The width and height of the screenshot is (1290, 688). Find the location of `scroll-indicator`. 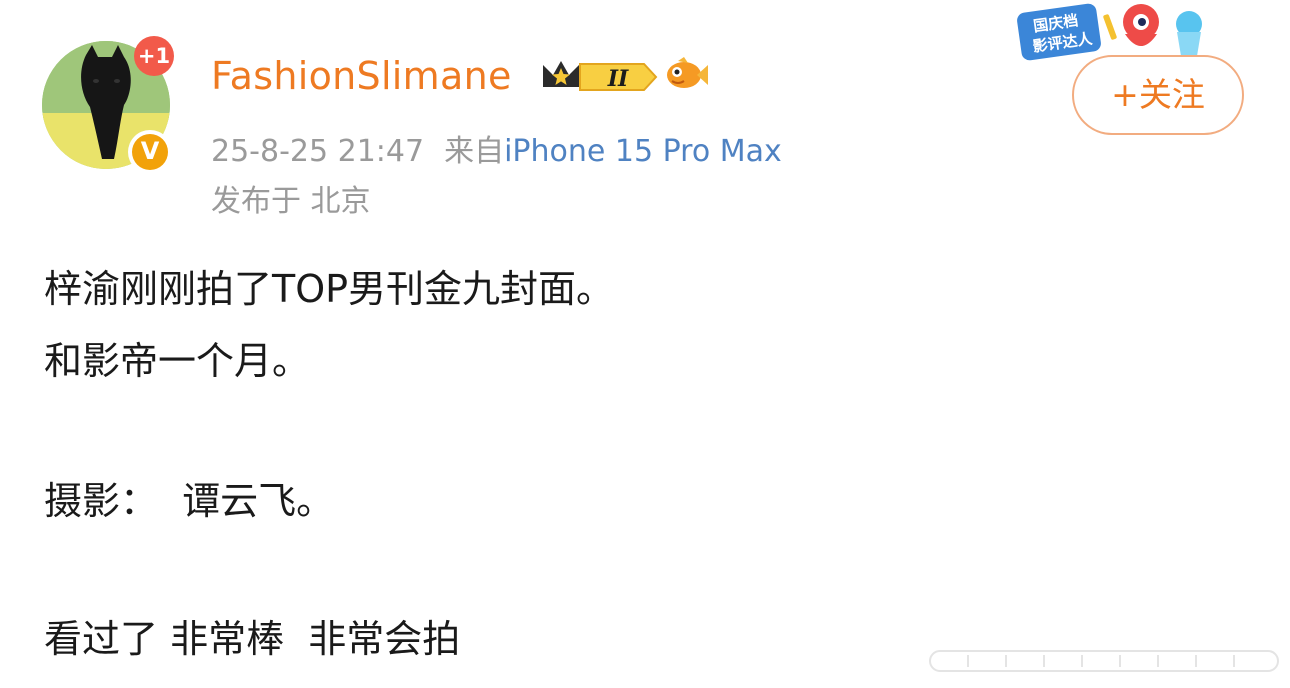

scroll-indicator is located at coordinates (1104, 661).